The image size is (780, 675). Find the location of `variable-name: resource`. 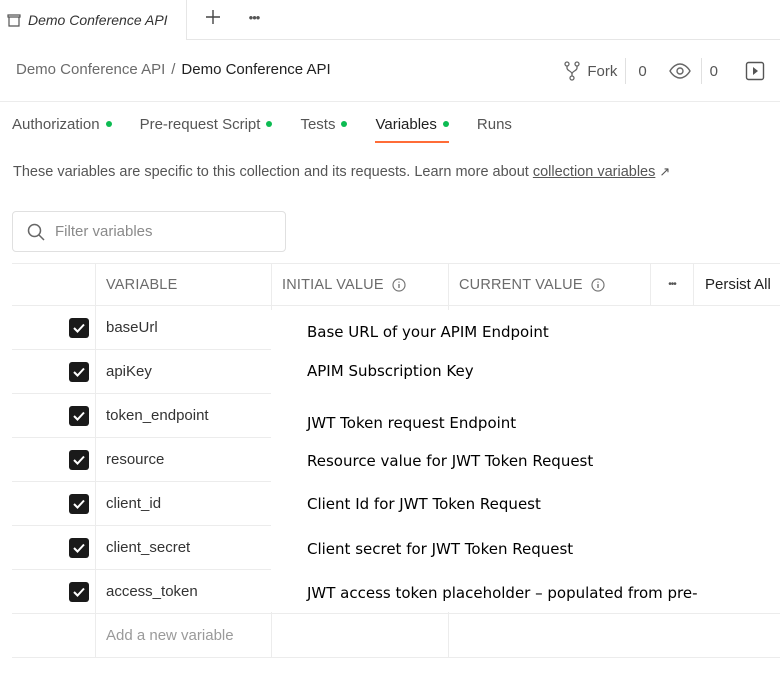

variable-name: resource is located at coordinates (183, 459).